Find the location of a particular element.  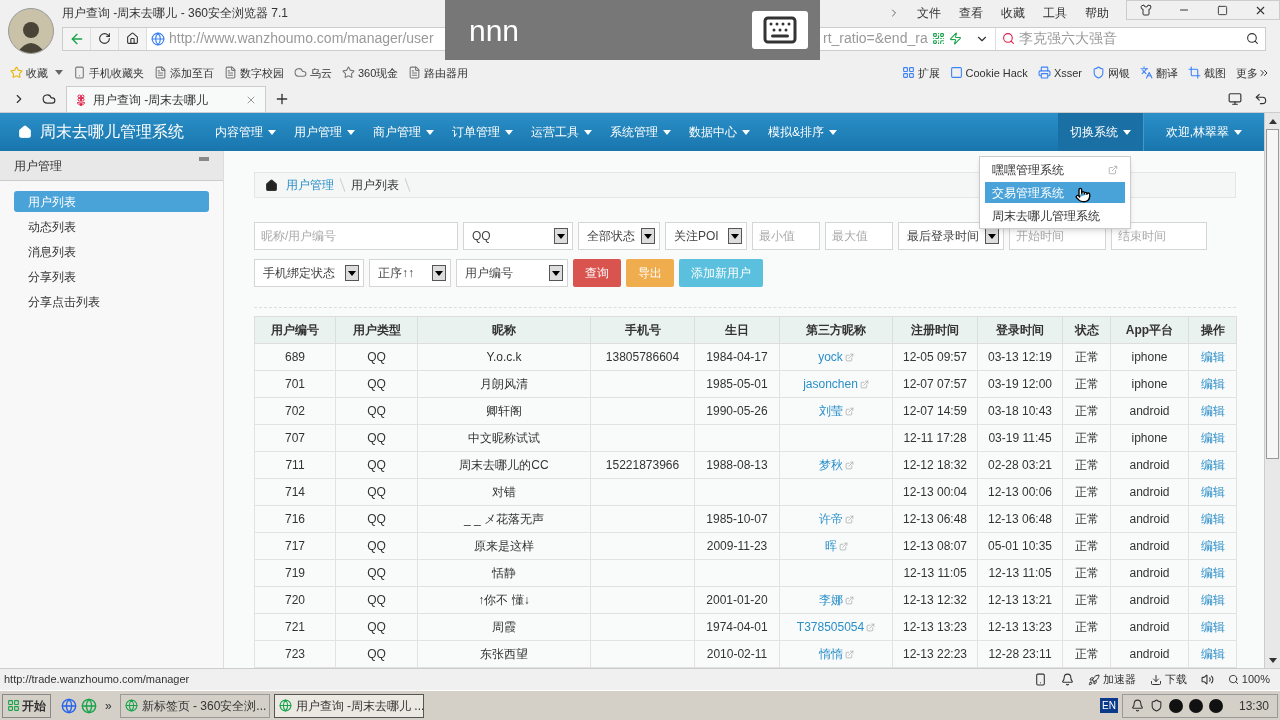

table-cell: ↑你不 懂↓ is located at coordinates (504, 600).